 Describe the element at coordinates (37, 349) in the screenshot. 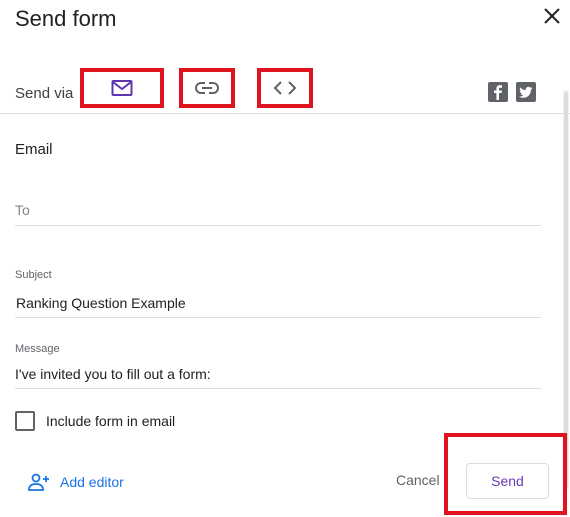

I see `message-label: Message` at that location.